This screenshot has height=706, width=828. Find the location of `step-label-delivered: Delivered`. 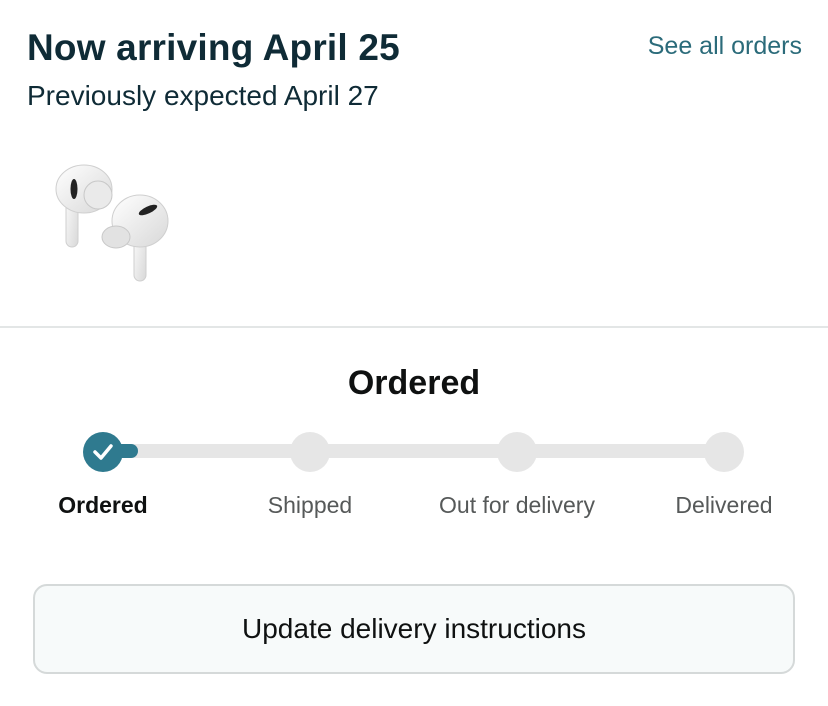

step-label-delivered: Delivered is located at coordinates (724, 505).